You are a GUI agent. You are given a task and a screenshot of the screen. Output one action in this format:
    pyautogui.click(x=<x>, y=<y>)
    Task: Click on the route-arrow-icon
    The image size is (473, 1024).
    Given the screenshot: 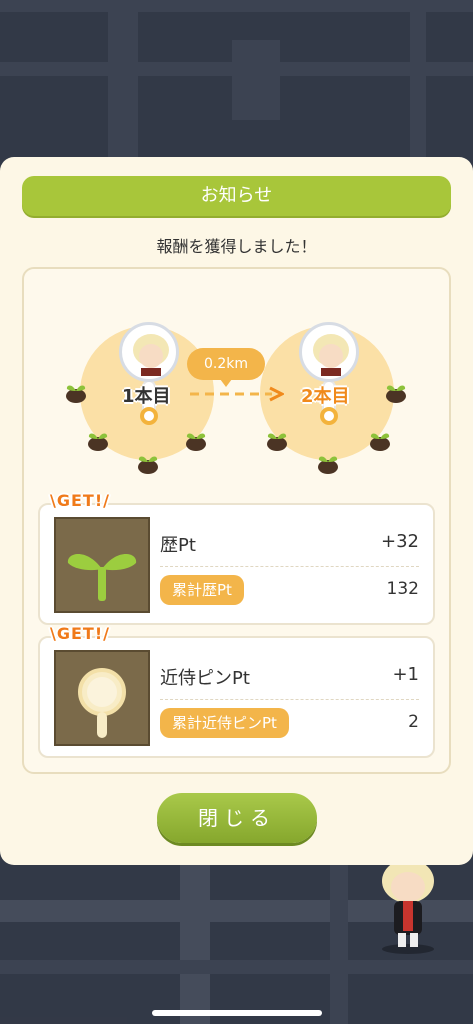 What is the action you would take?
    pyautogui.click(x=237, y=394)
    